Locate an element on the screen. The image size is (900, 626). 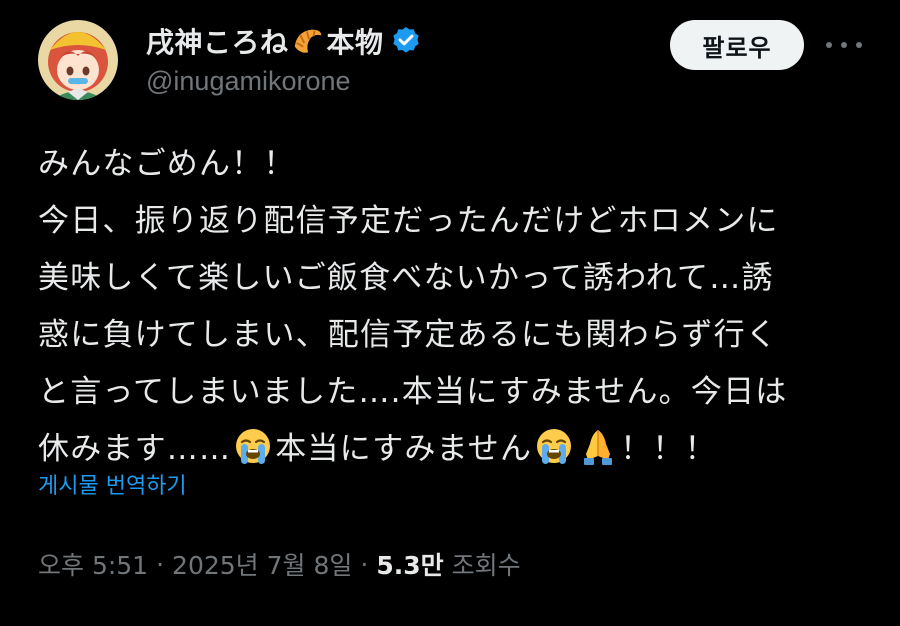
tweet-time: 오후 5:51 is located at coordinates (93, 564).